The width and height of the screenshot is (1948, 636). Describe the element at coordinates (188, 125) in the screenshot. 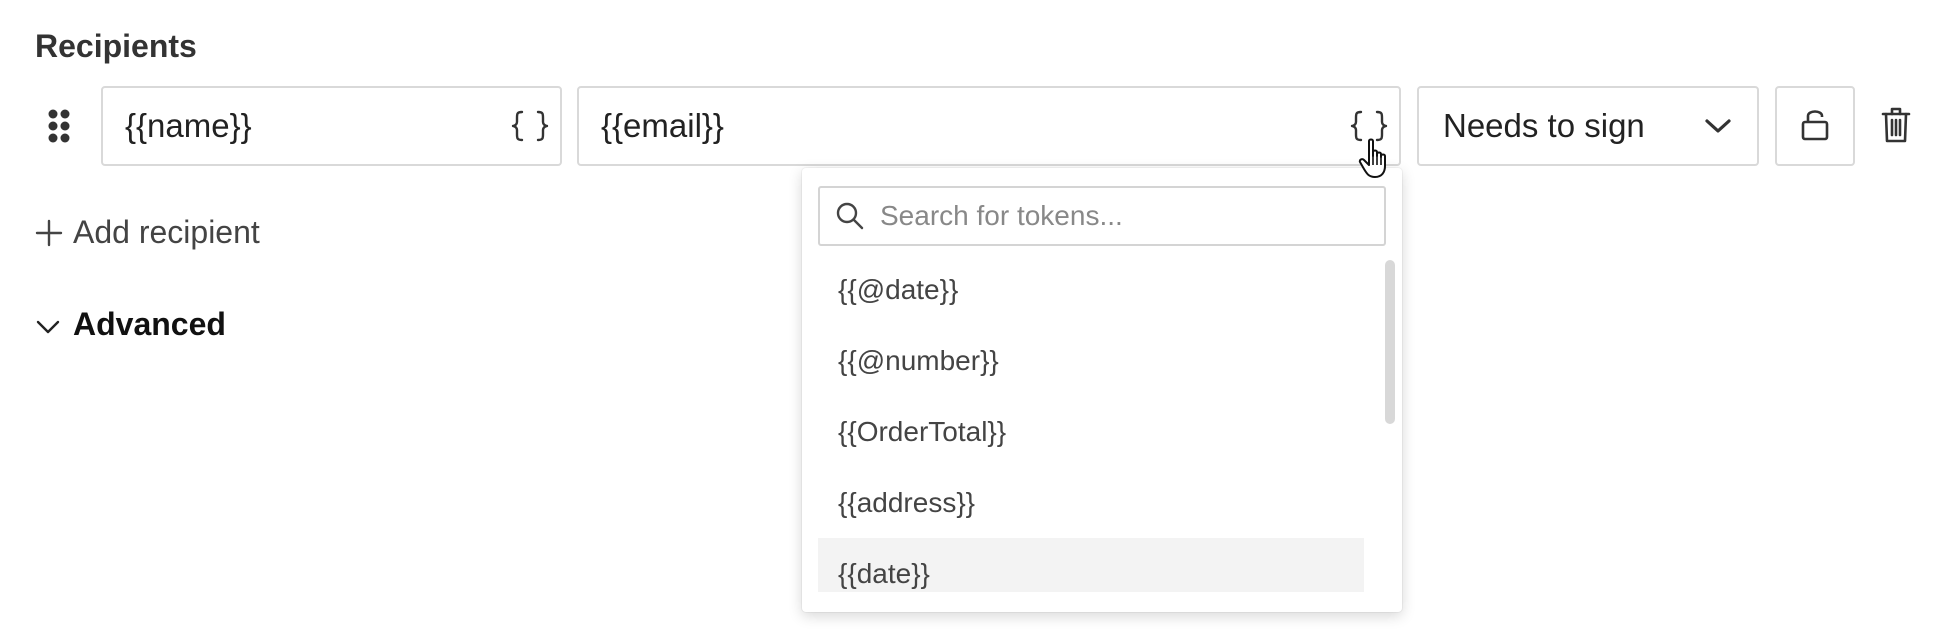

I see `recipient-name-value: {{name}}` at that location.